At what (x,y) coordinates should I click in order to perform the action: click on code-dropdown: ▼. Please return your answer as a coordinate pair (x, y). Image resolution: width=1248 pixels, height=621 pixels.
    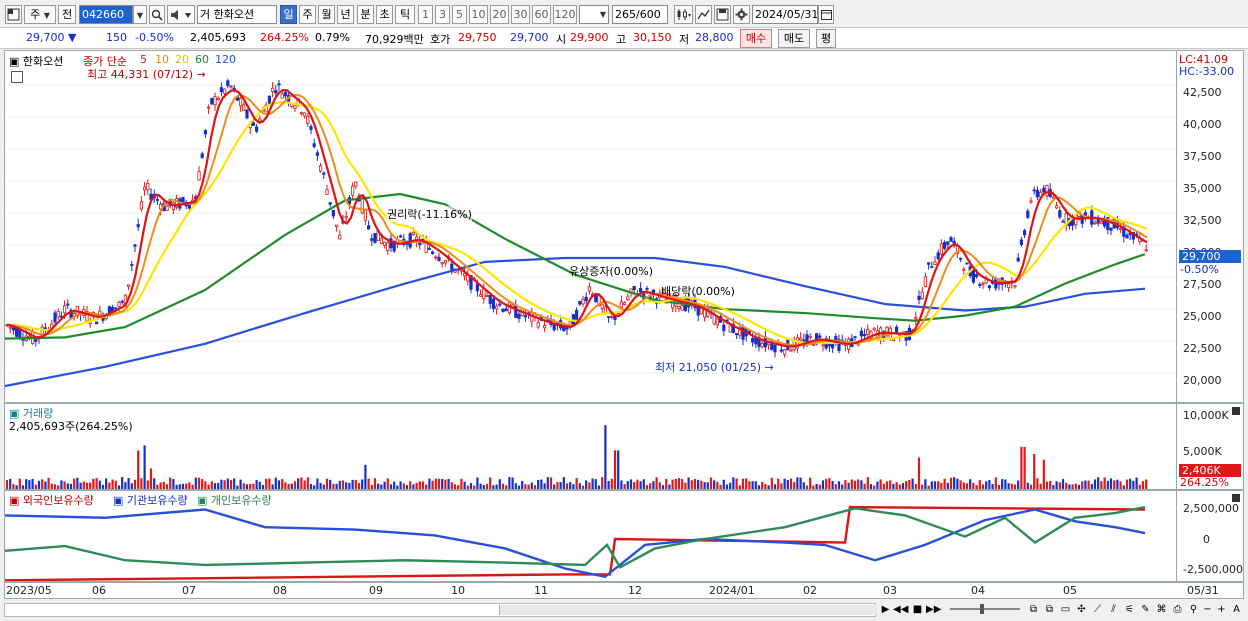
    Looking at the image, I should click on (140, 14).